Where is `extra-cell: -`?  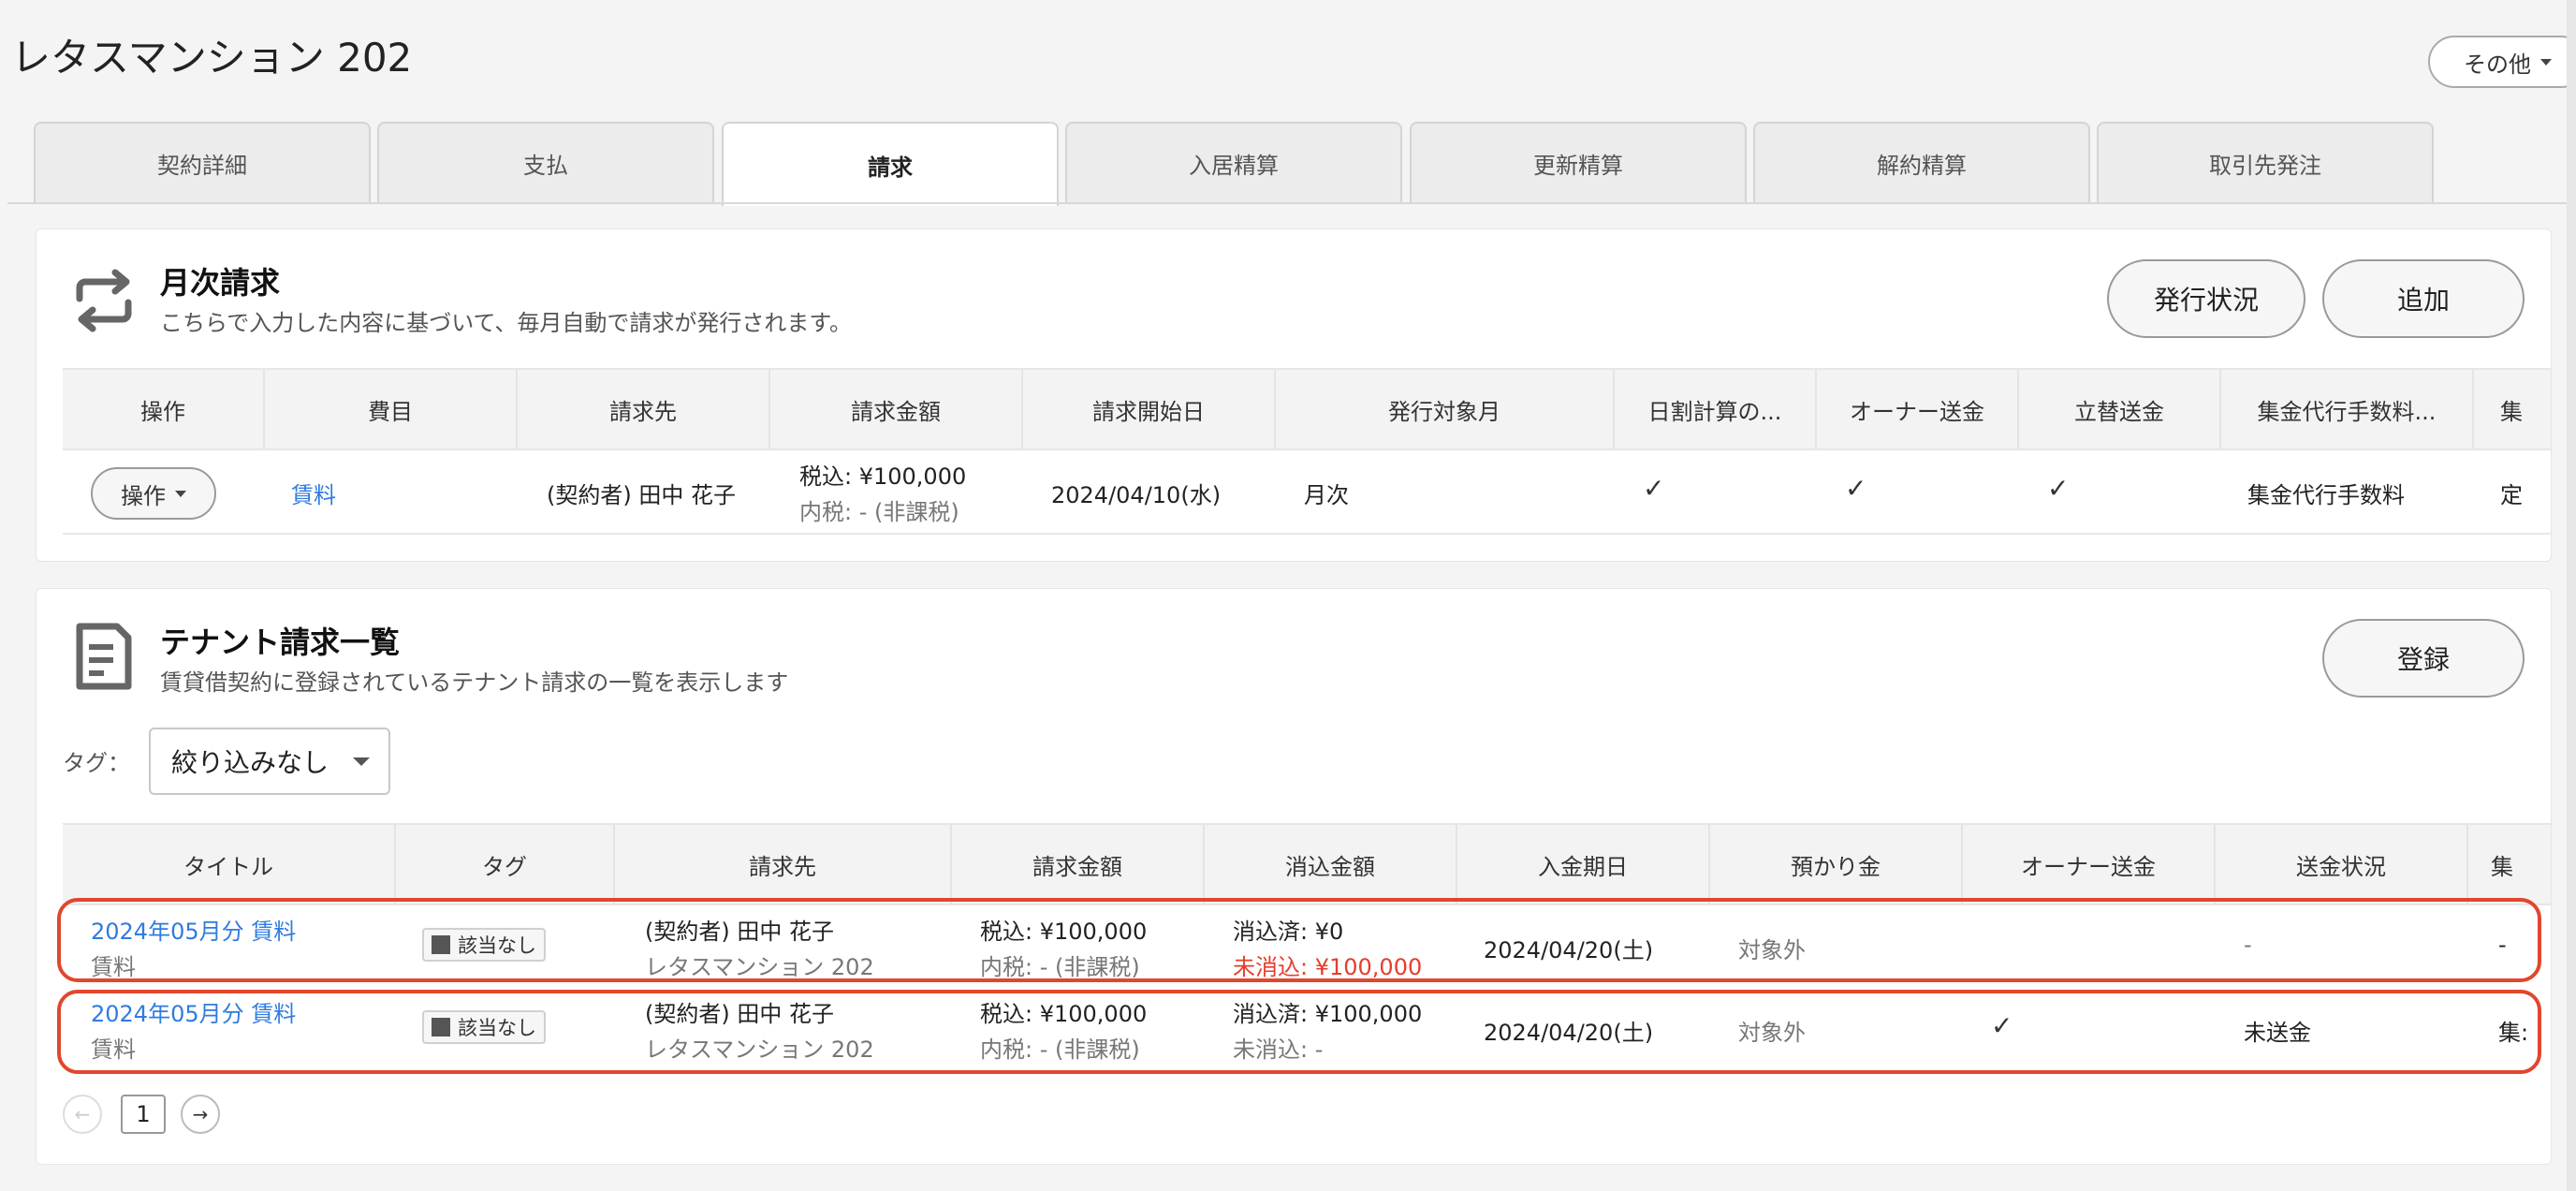
extra-cell: - is located at coordinates (2503, 945).